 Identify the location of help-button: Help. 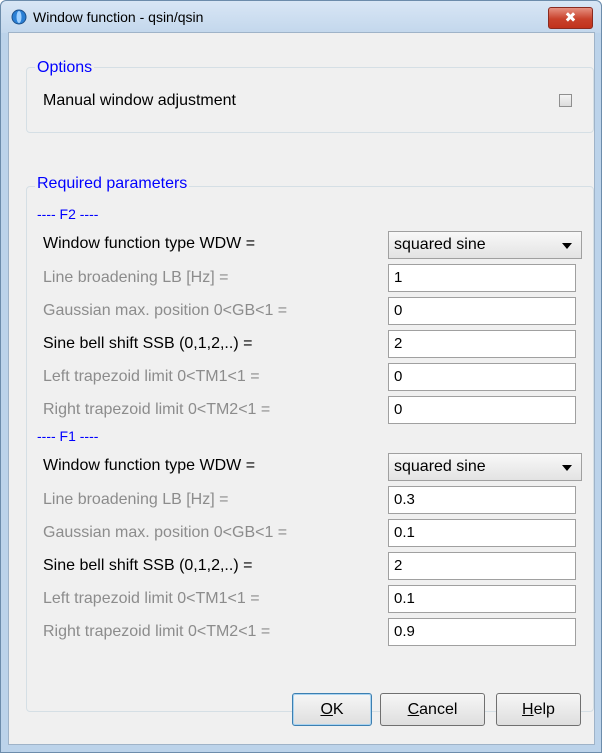
(538, 709).